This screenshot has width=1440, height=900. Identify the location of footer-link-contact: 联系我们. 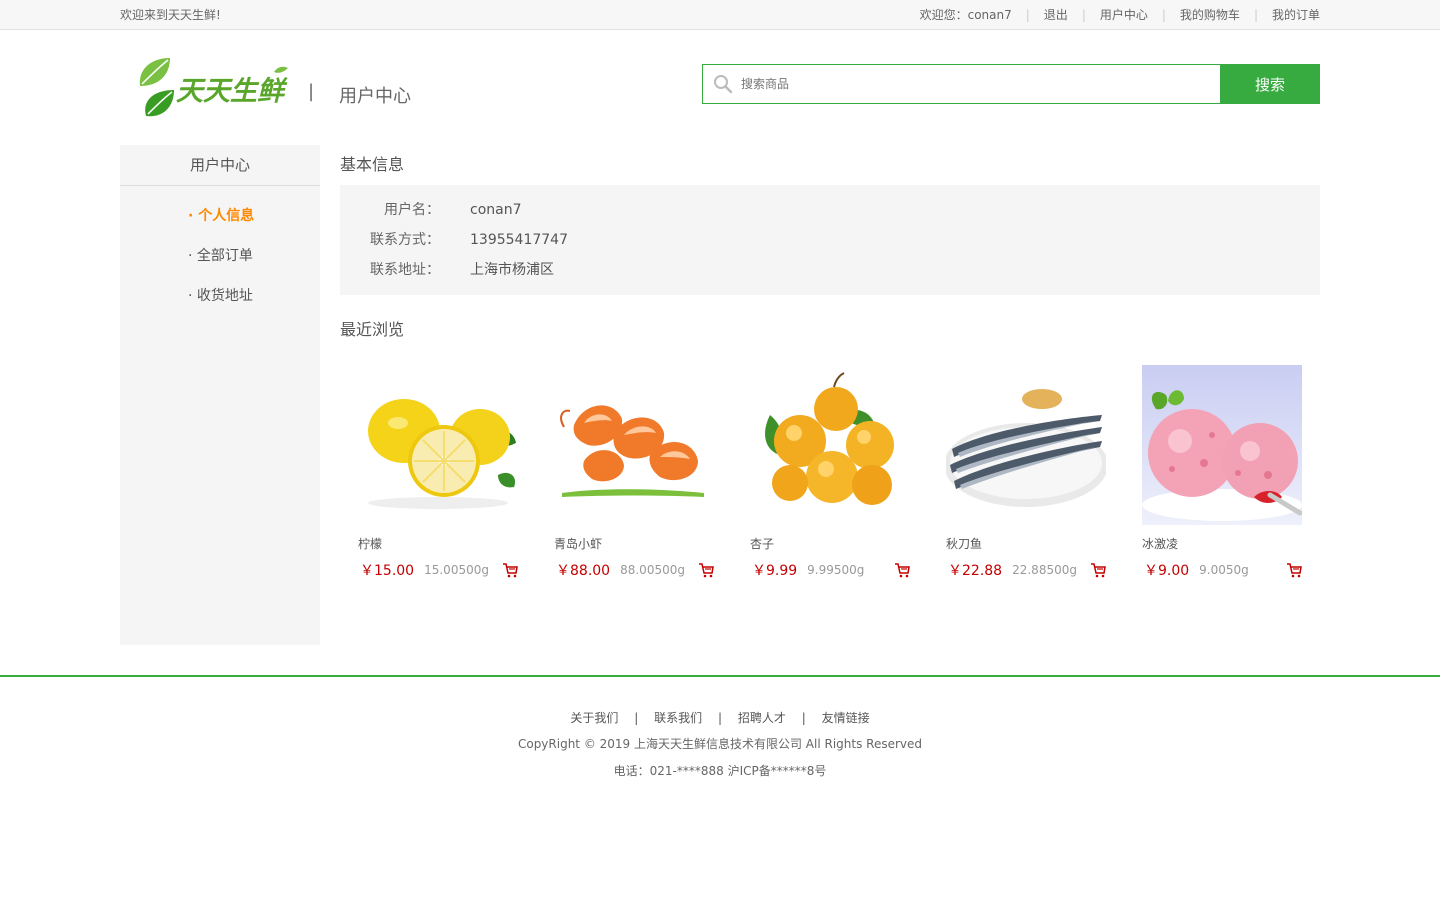
(678, 718).